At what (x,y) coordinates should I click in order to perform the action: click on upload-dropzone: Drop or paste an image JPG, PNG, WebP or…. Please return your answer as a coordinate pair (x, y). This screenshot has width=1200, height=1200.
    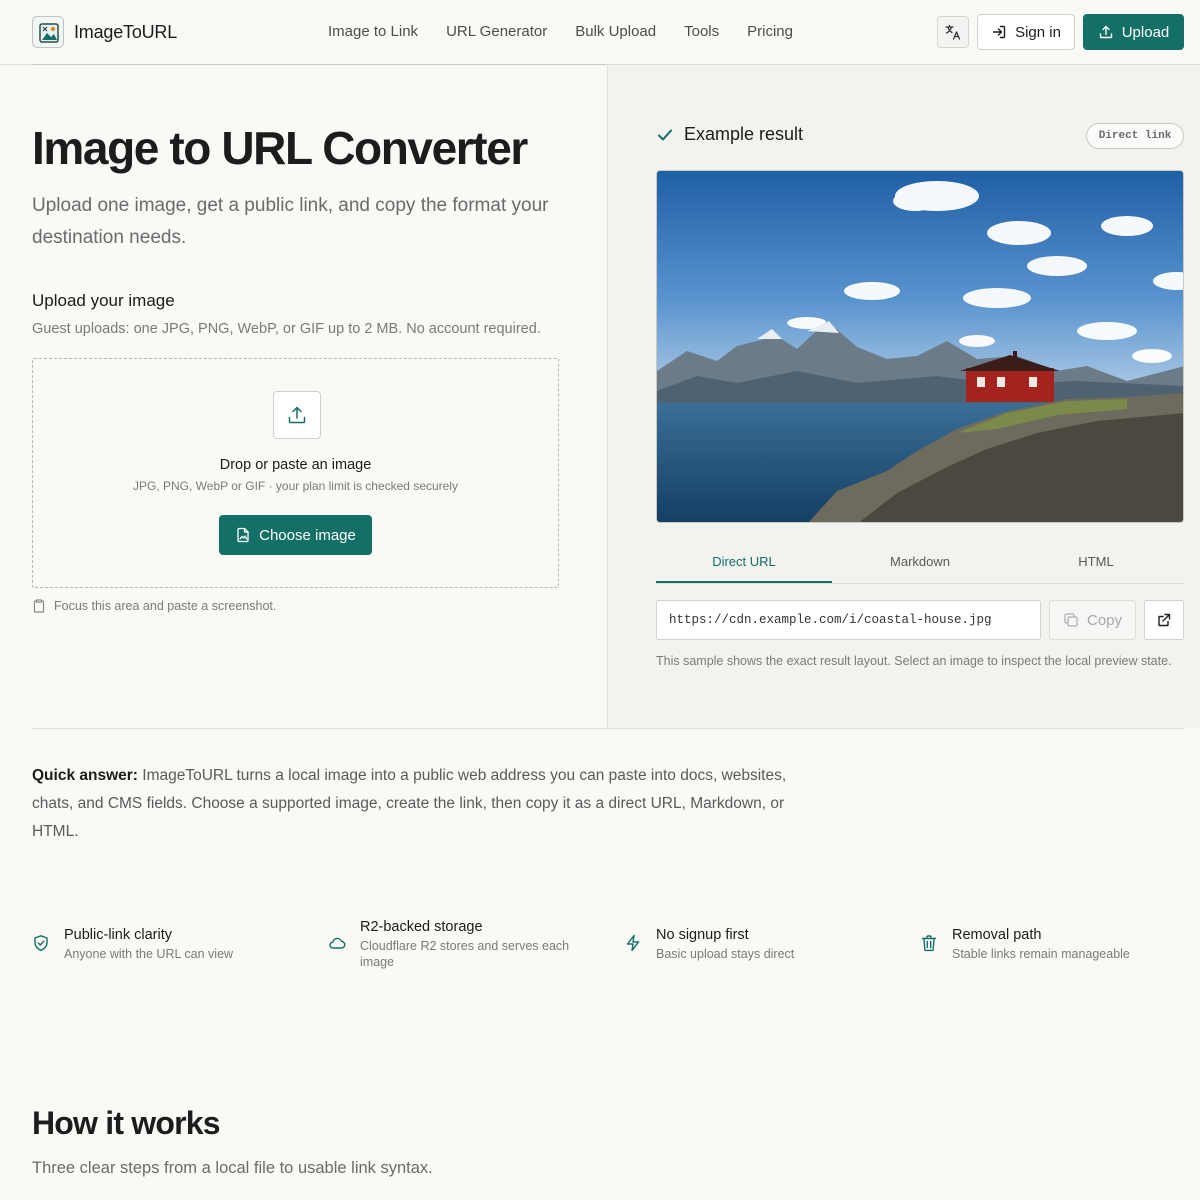
    Looking at the image, I should click on (295, 473).